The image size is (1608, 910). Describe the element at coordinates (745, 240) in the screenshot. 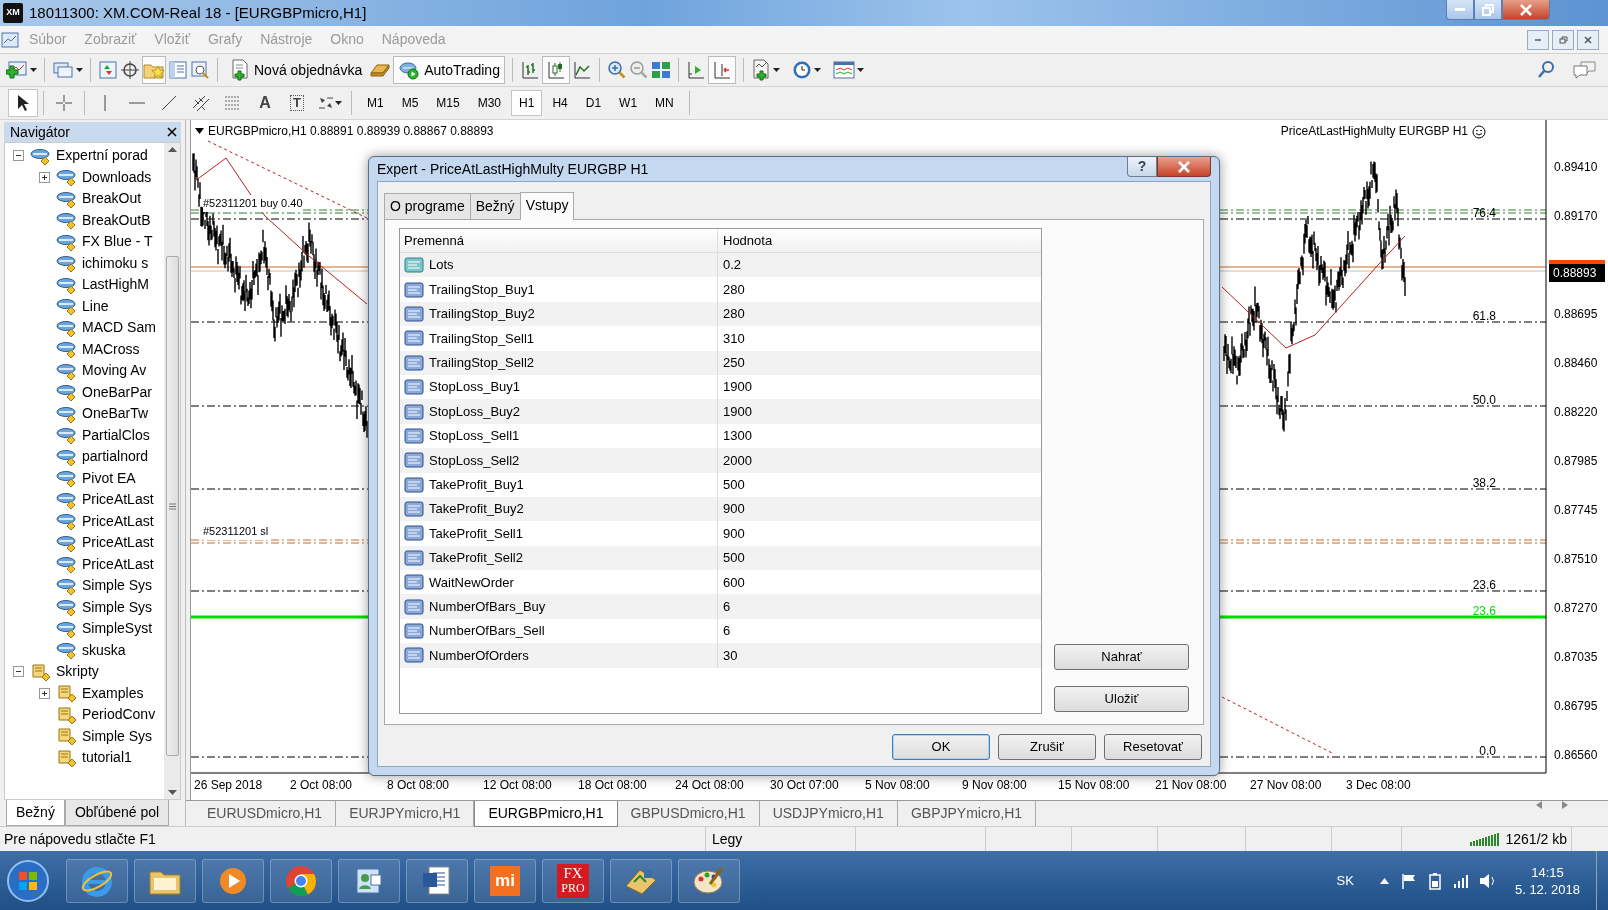

I see `column-header: Hodnota` at that location.